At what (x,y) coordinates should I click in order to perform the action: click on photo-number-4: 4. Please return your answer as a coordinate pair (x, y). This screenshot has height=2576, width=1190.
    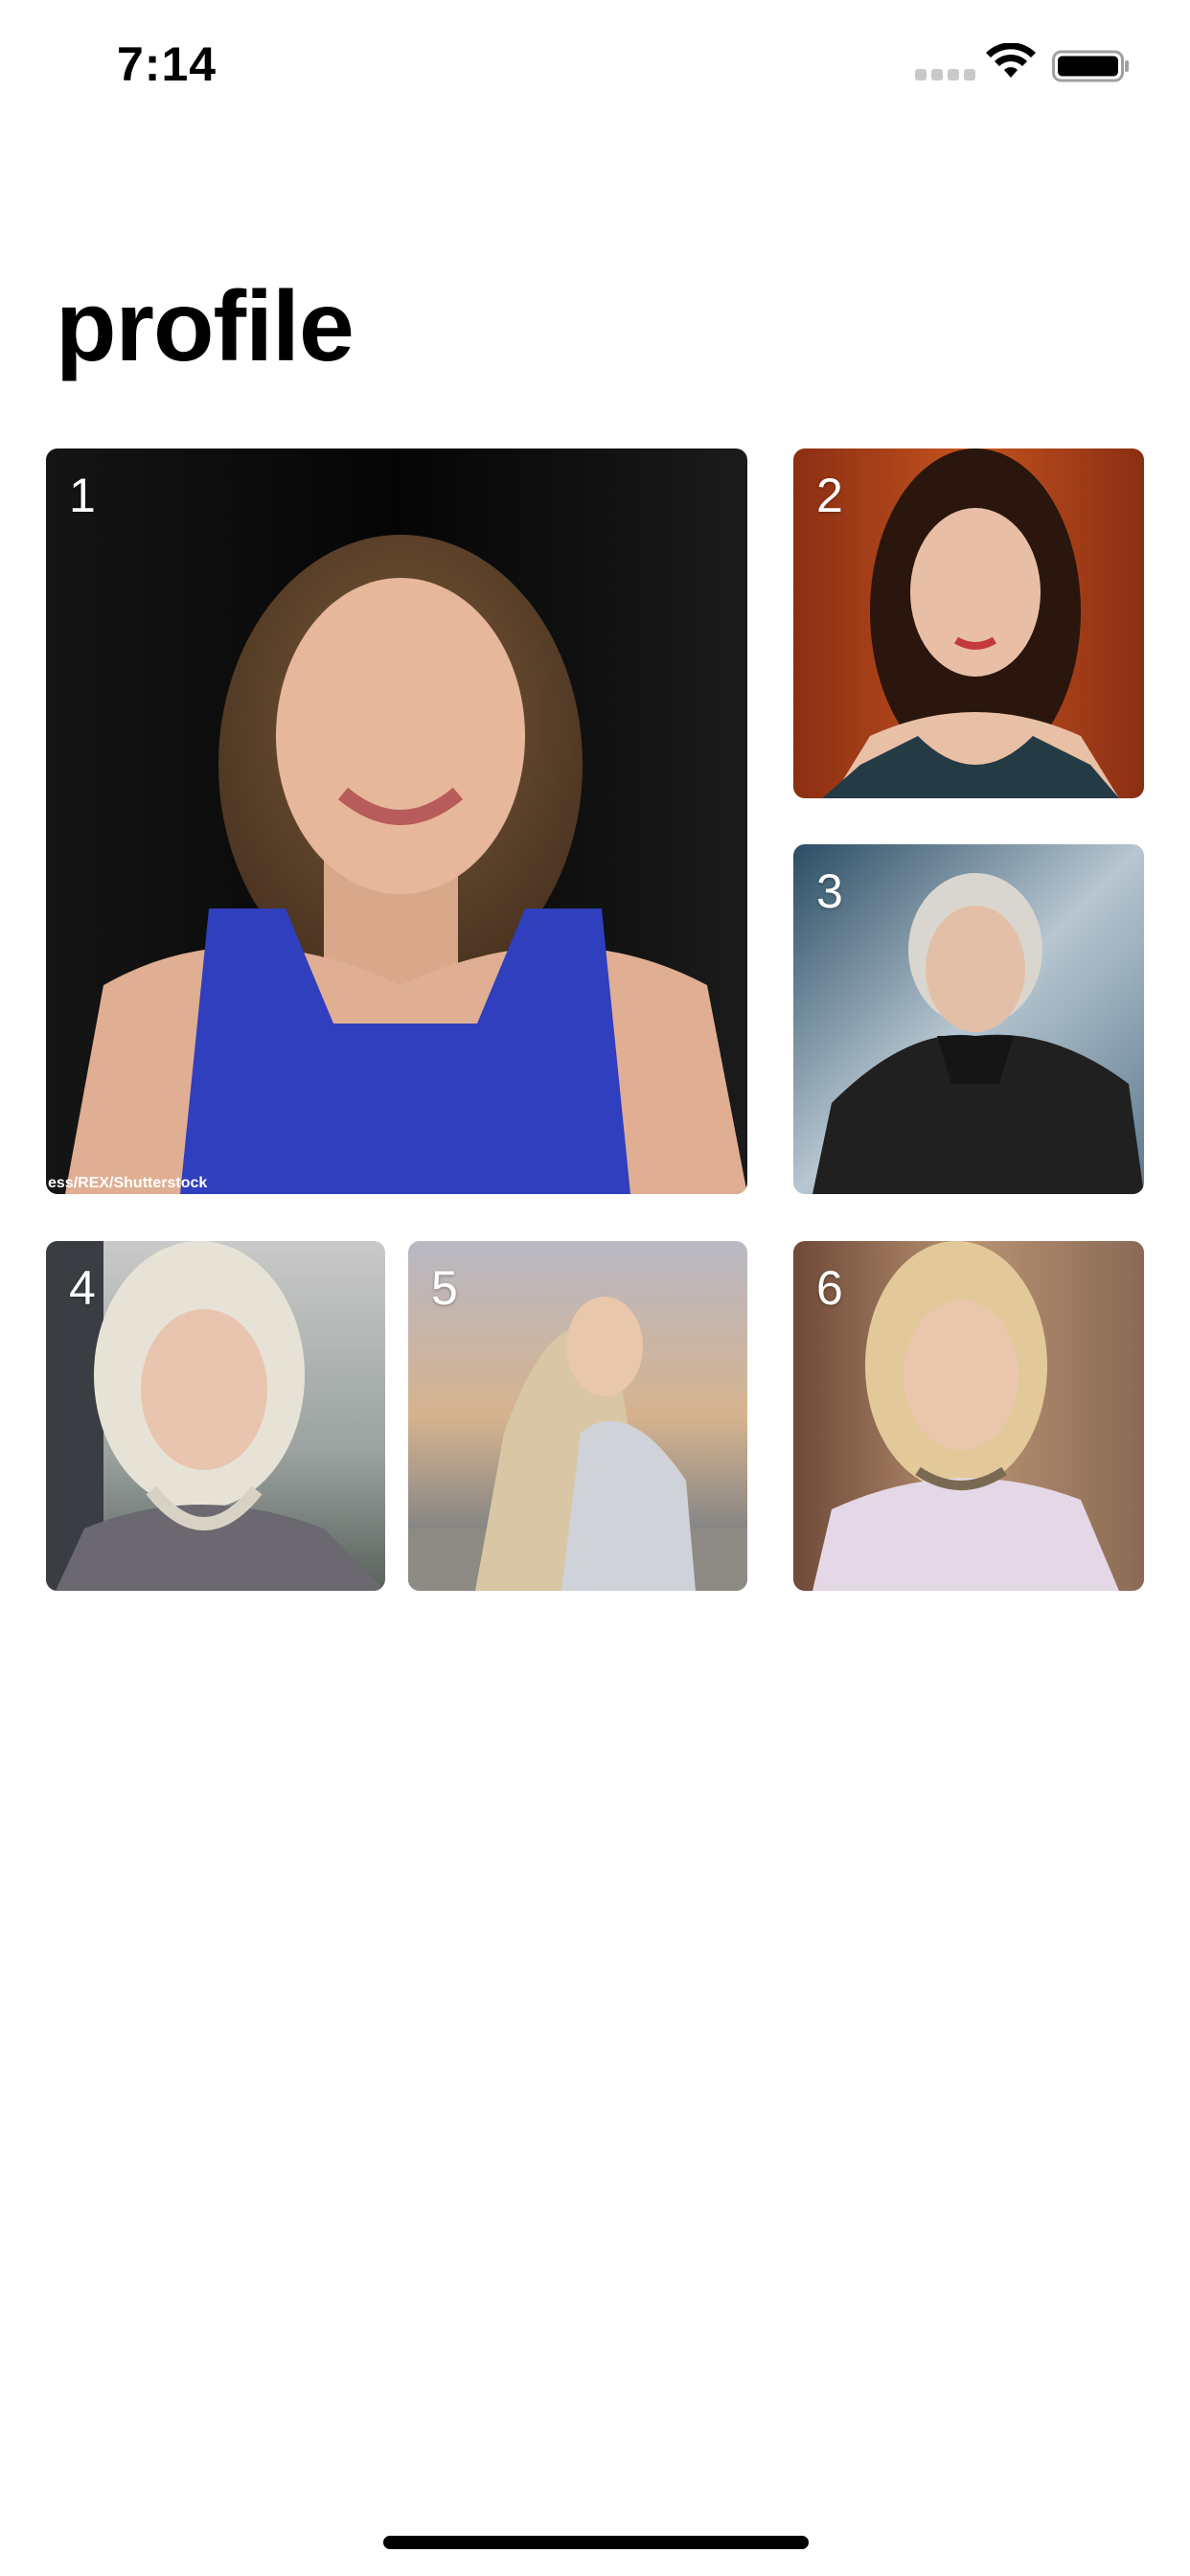
    Looking at the image, I should click on (83, 1288).